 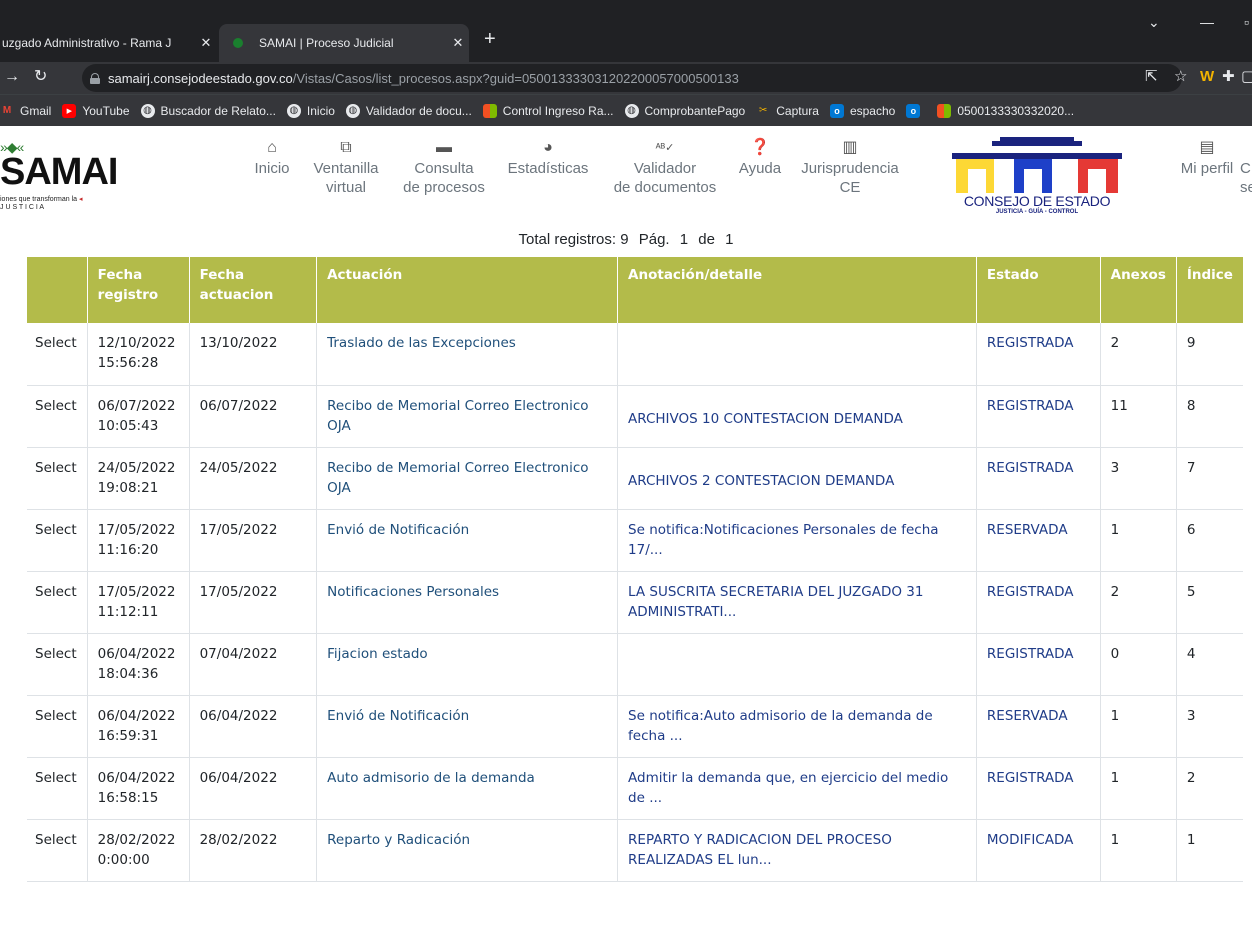 I want to click on tab-search-chevron-icon: ⌄, so click(x=1154, y=22).